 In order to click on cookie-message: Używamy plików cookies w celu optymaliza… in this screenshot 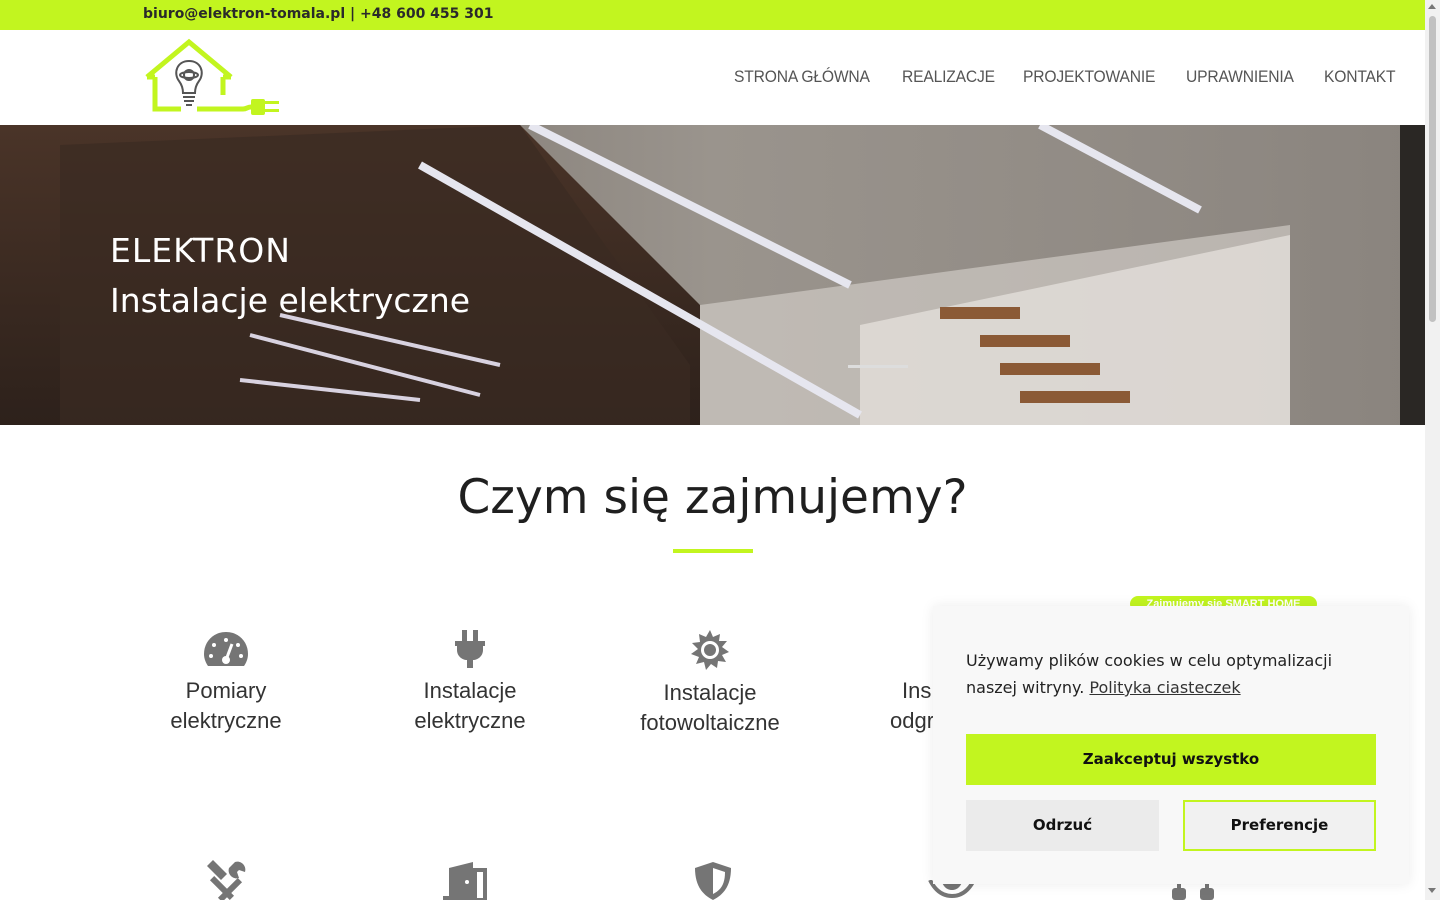, I will do `click(1171, 674)`.